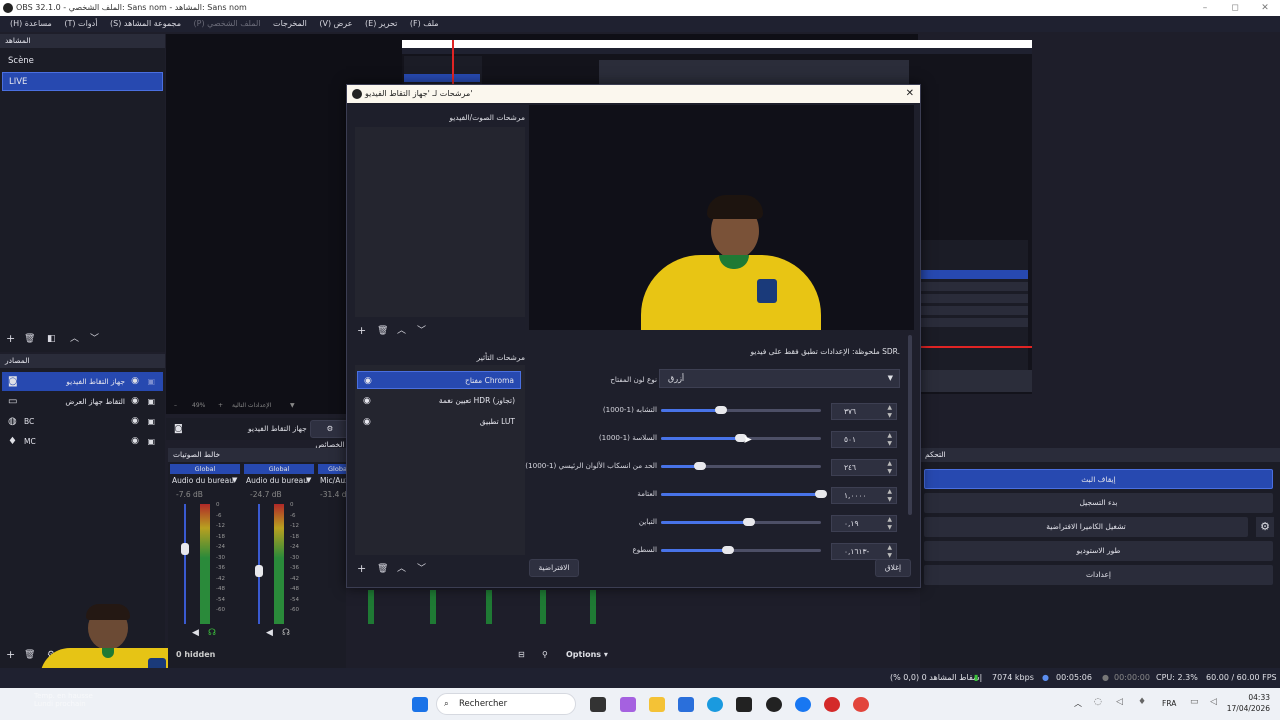 This screenshot has height=720, width=1280. I want to click on store-icon, so click(686, 704).